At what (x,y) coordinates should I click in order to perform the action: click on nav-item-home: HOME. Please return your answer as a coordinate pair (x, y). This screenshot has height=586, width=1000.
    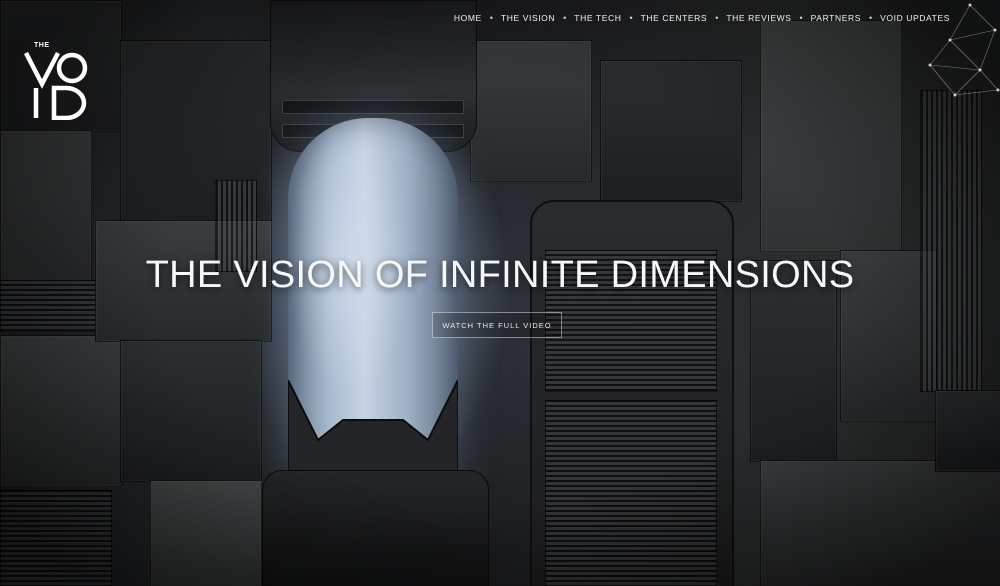
    Looking at the image, I should click on (468, 18).